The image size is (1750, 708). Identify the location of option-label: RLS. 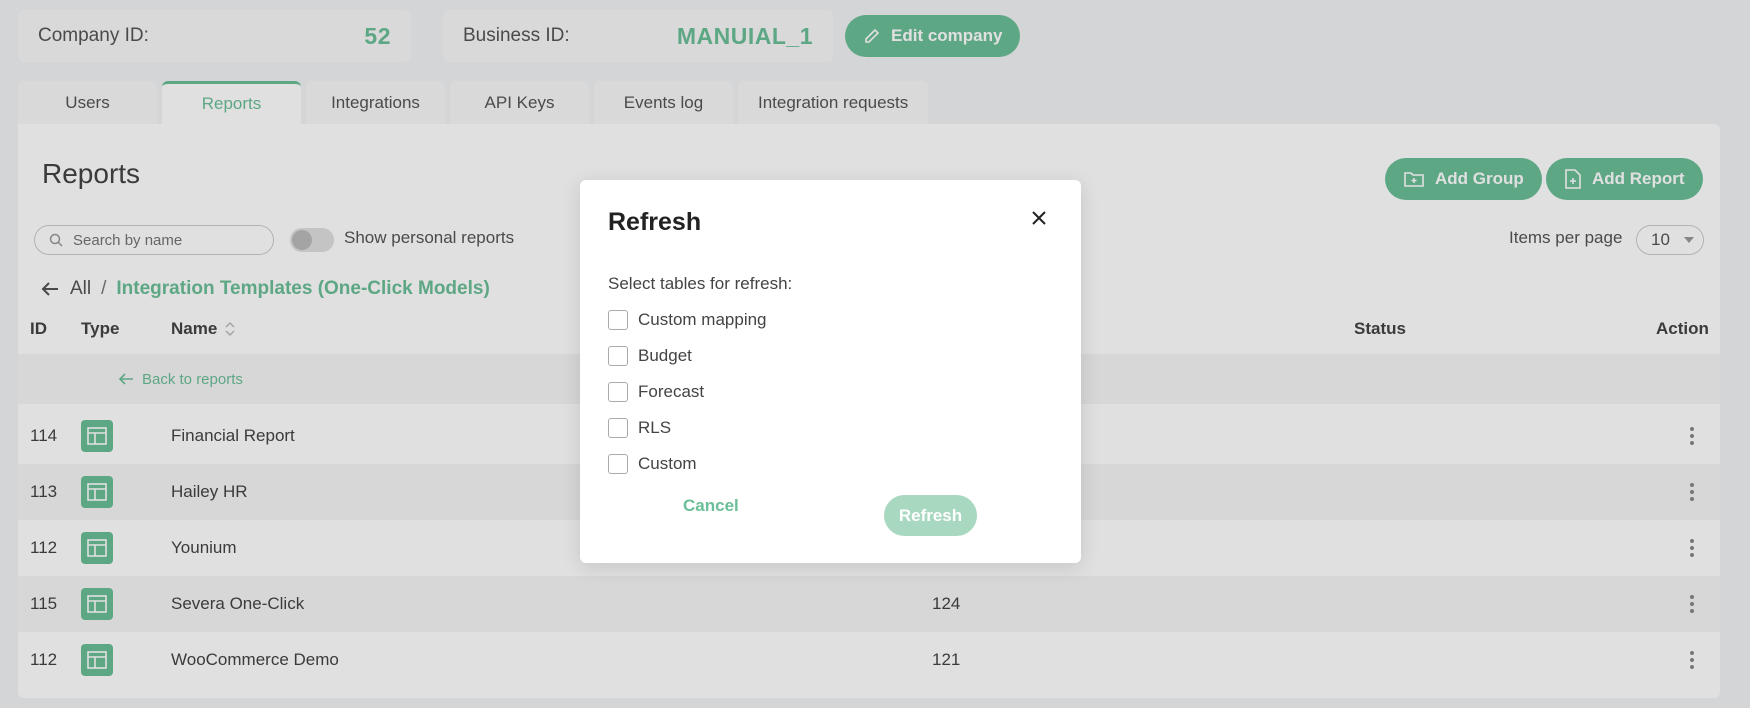
(655, 427).